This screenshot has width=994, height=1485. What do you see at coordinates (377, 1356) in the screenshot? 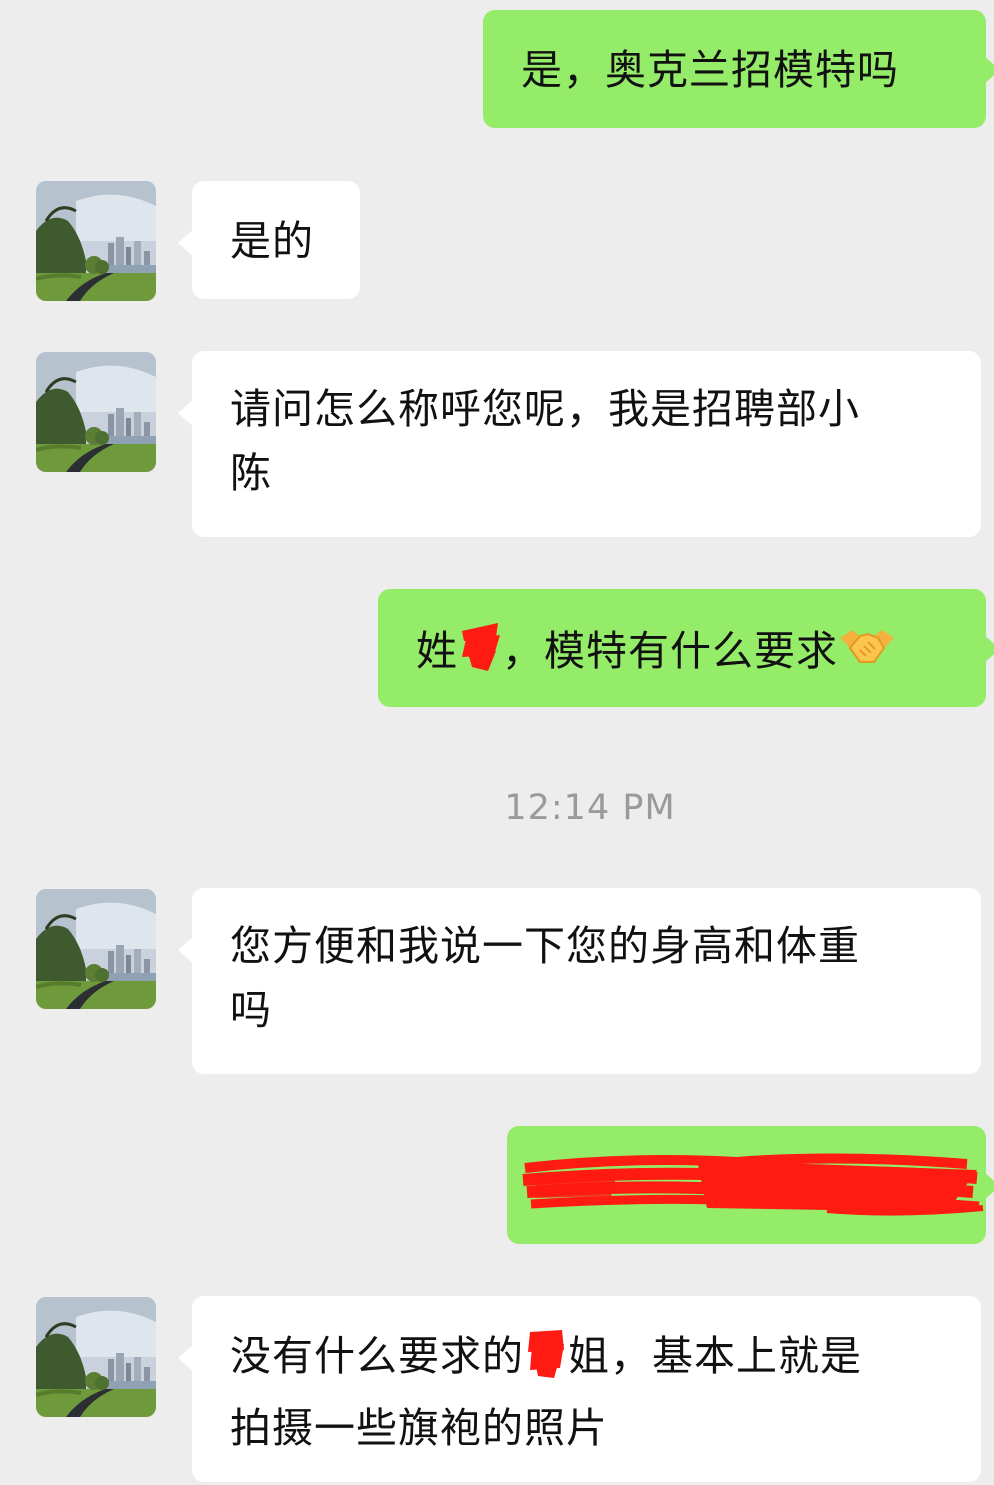
I see `message-text: 没有什么要求的` at bounding box center [377, 1356].